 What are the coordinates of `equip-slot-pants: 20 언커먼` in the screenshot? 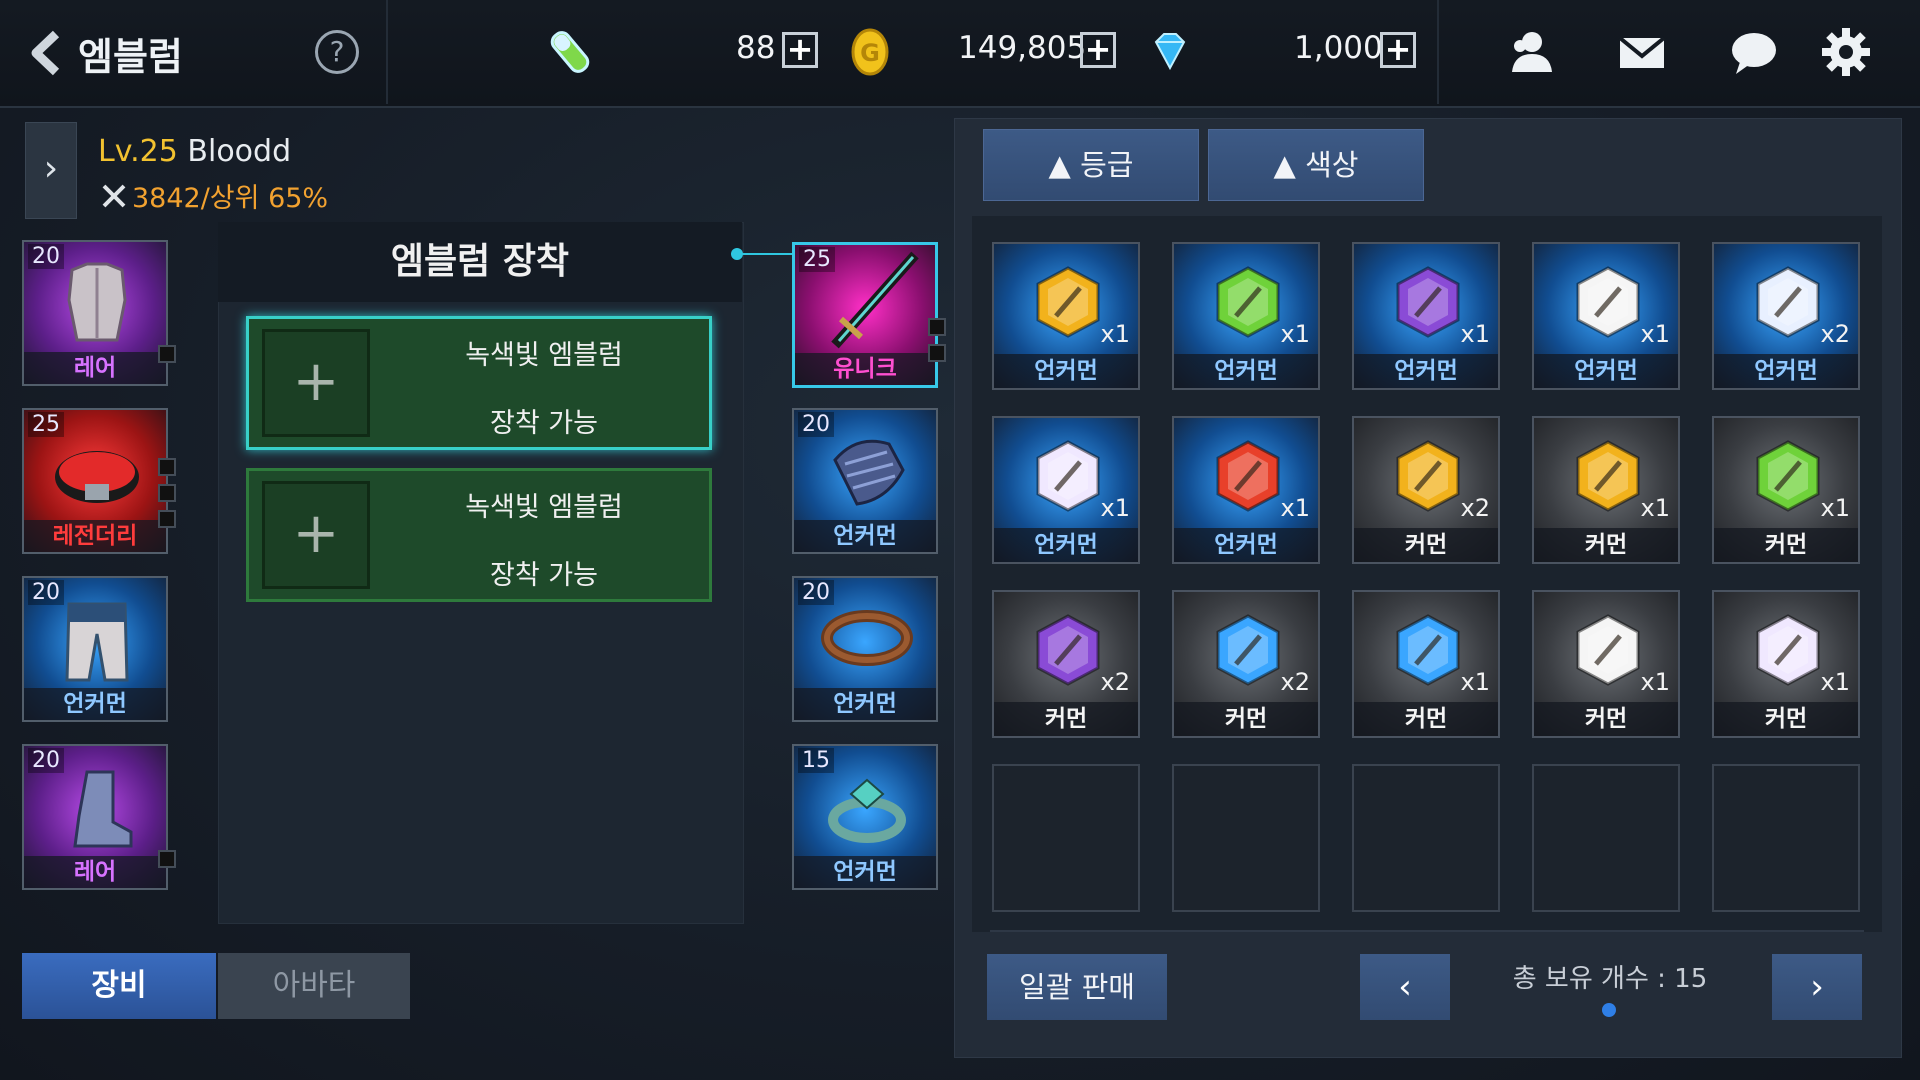 It's located at (95, 649).